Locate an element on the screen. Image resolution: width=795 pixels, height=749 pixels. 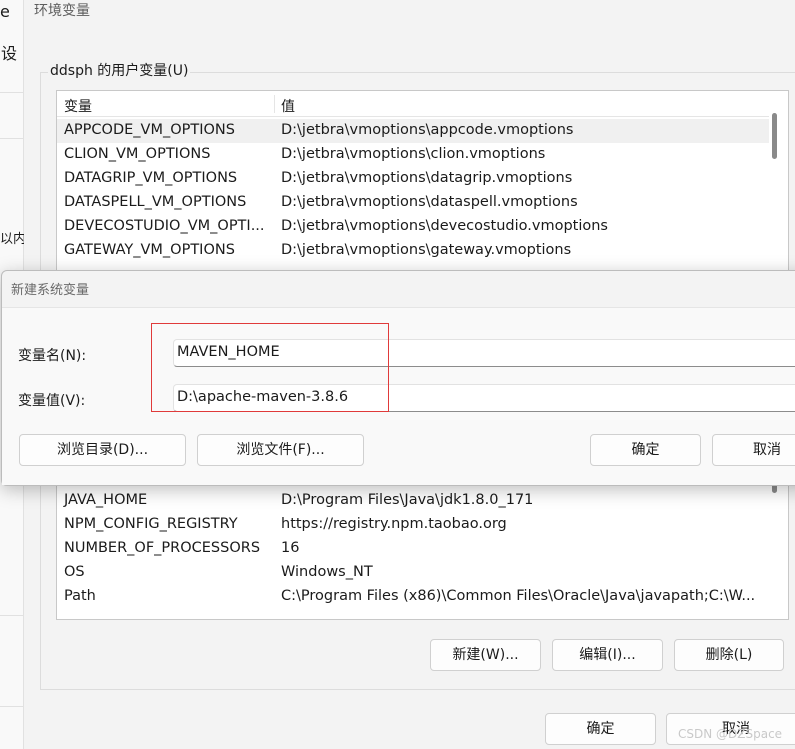
variable-value: D:\jetbra\vmoptions\clion.vmoptions is located at coordinates (413, 154).